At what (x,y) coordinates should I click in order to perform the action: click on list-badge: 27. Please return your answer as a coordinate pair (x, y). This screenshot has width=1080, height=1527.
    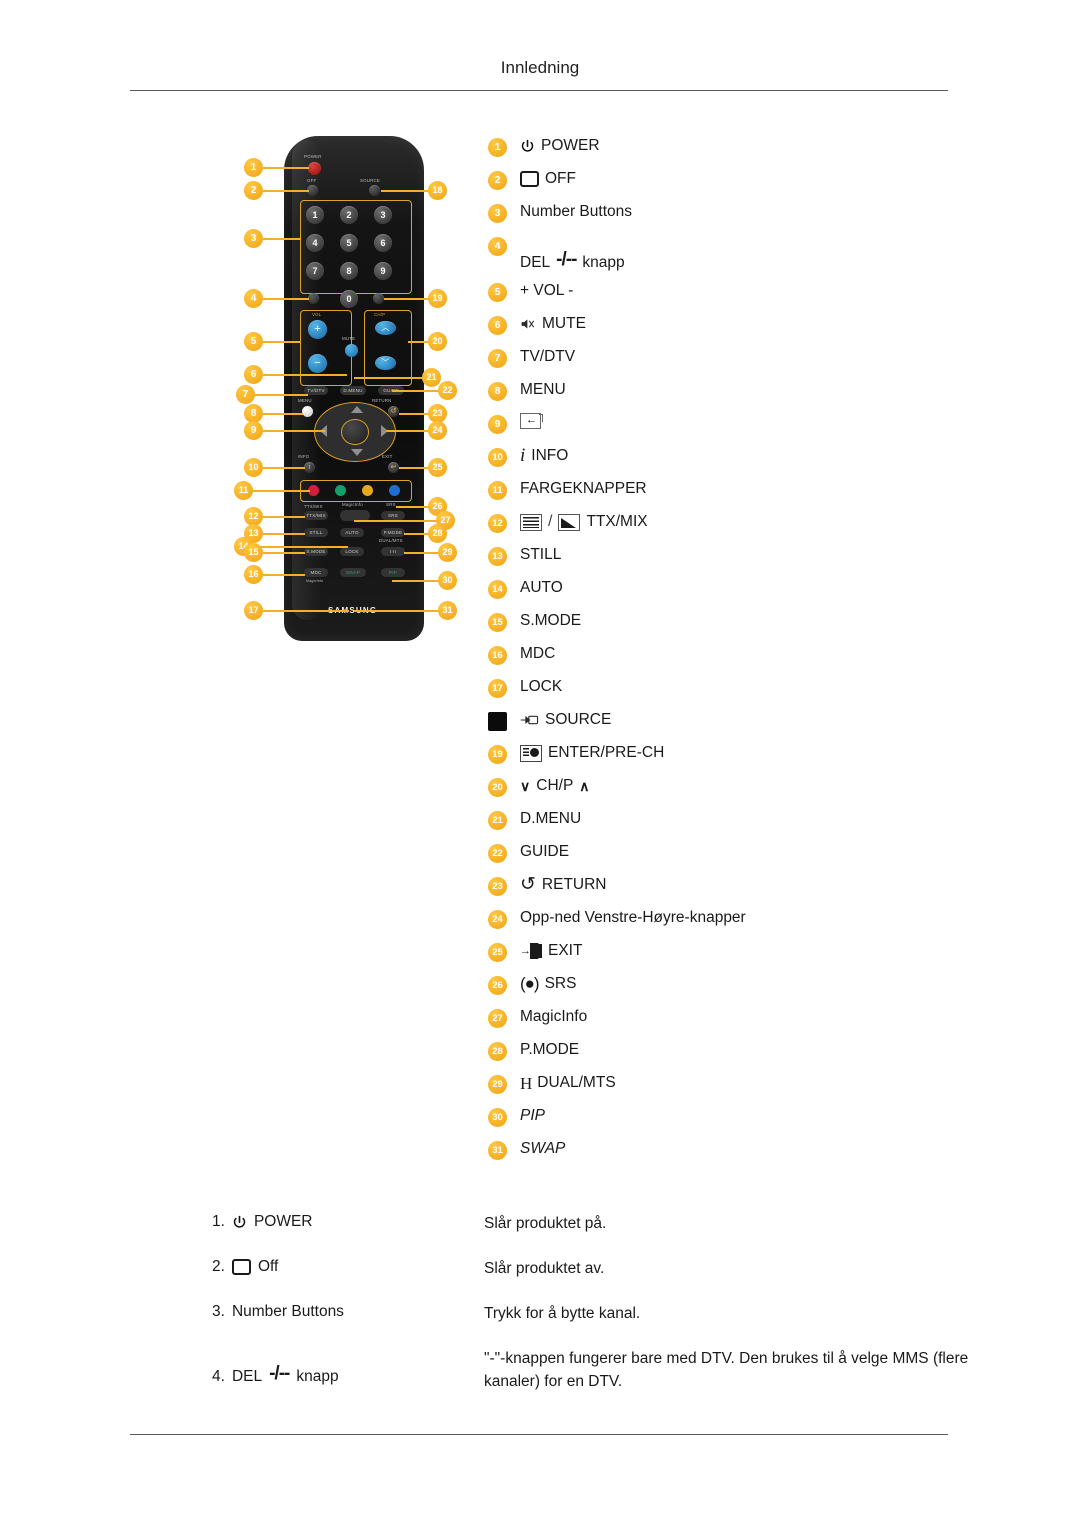
    Looking at the image, I should click on (497, 1018).